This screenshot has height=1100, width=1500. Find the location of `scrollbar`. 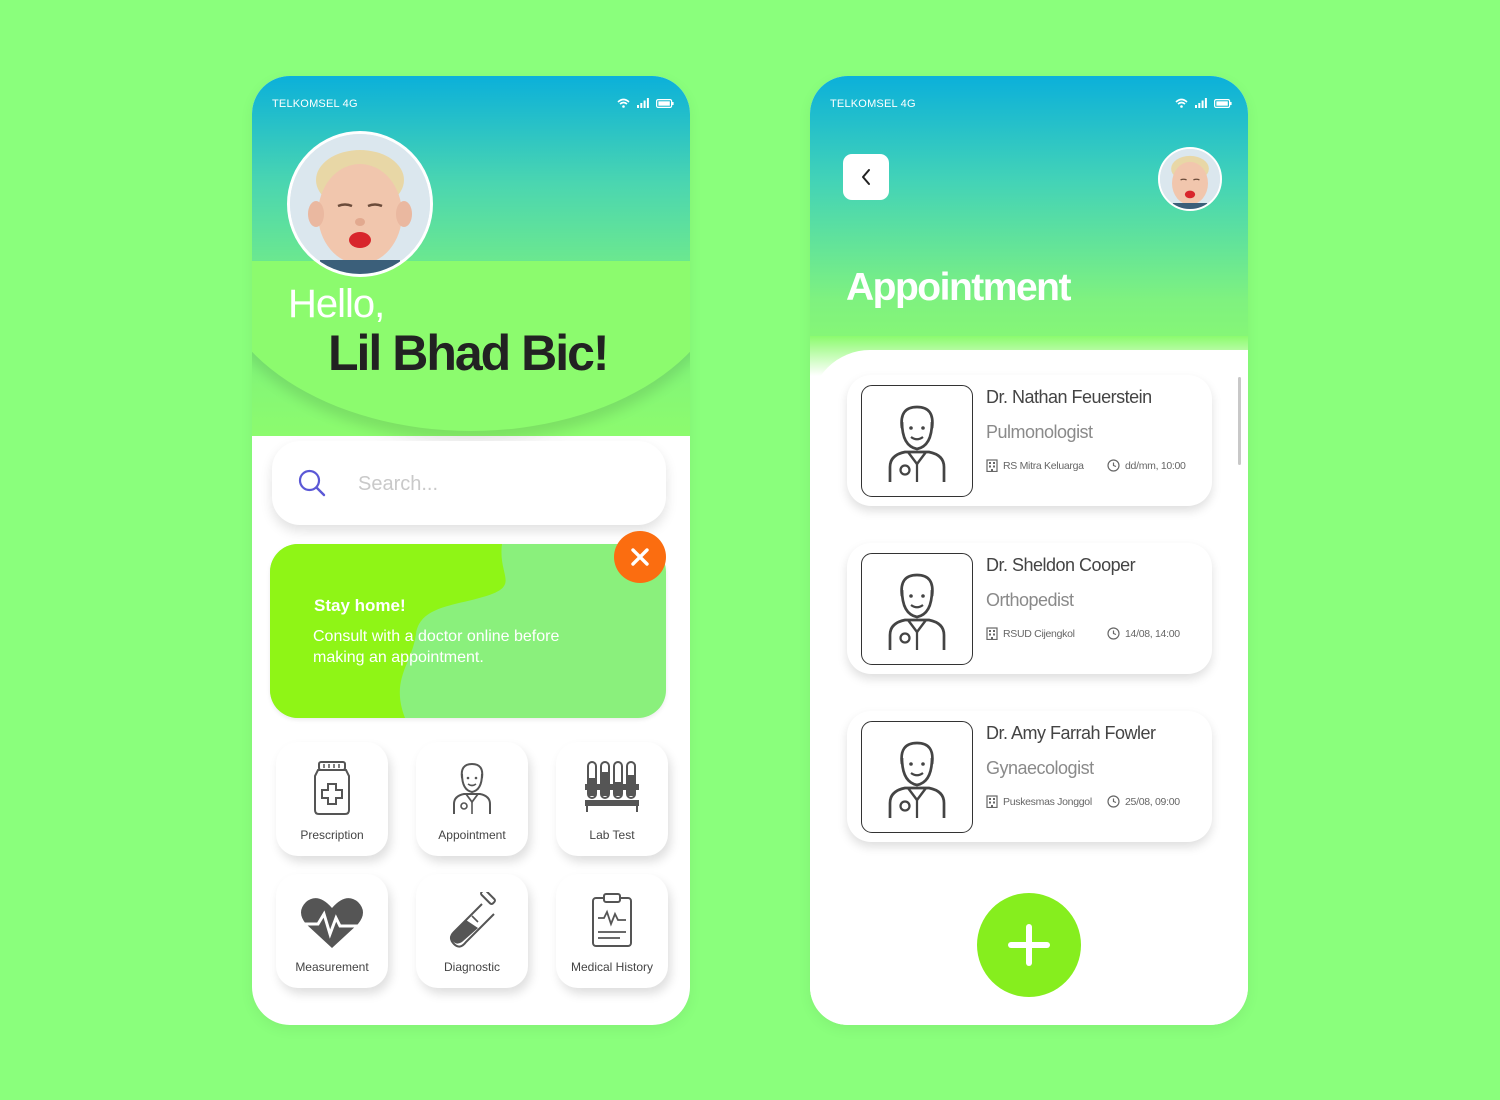

scrollbar is located at coordinates (1239, 421).